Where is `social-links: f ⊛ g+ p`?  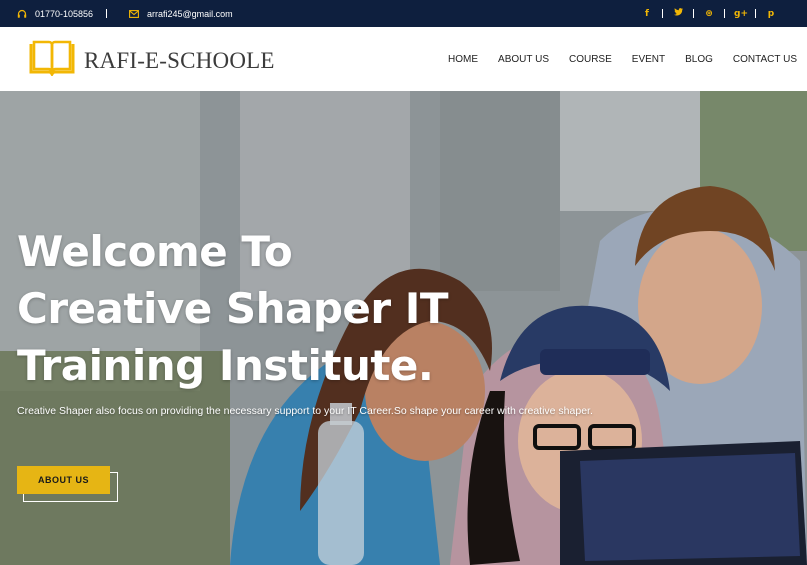
social-links: f ⊛ g+ p is located at coordinates (709, 13).